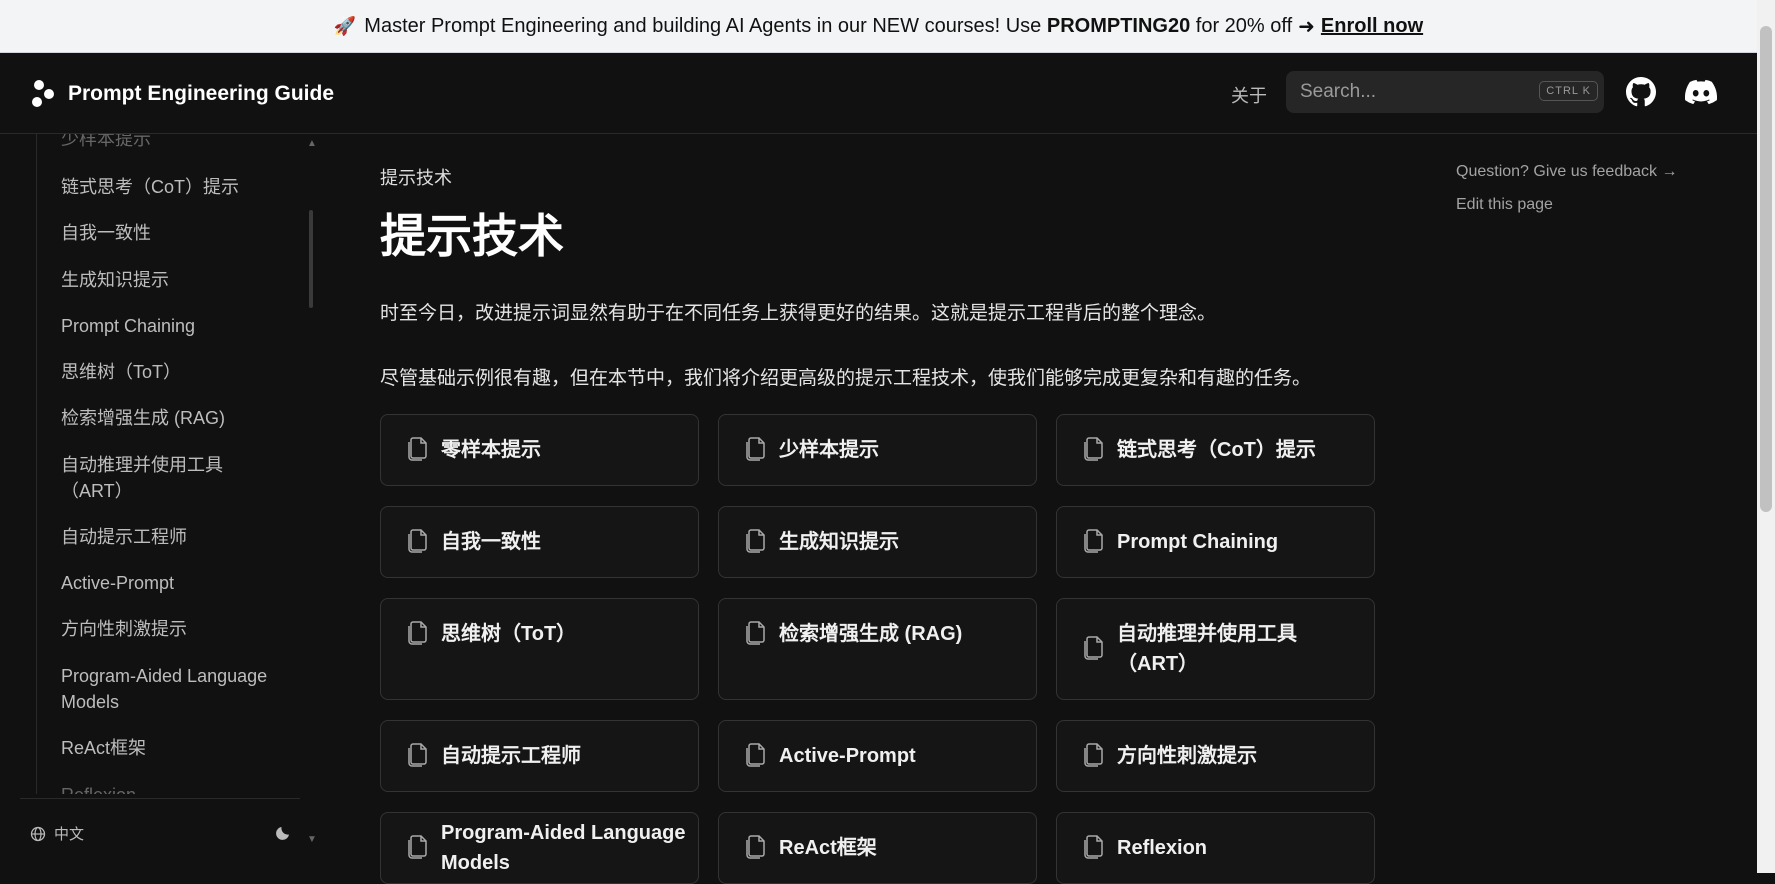  Describe the element at coordinates (472, 236) in the screenshot. I see `page-title: 提示技术` at that location.